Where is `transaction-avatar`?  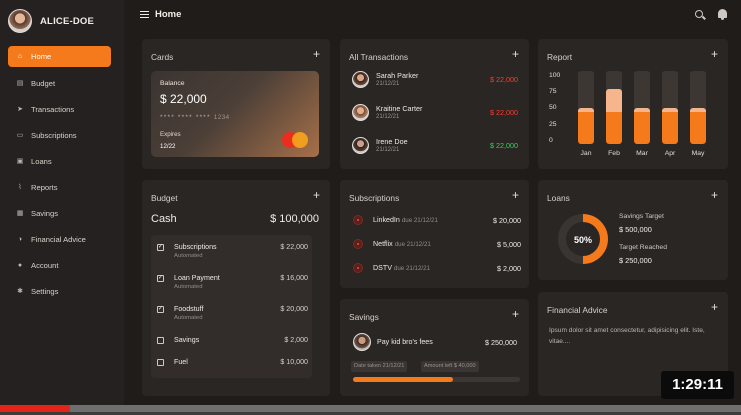 transaction-avatar is located at coordinates (360, 112).